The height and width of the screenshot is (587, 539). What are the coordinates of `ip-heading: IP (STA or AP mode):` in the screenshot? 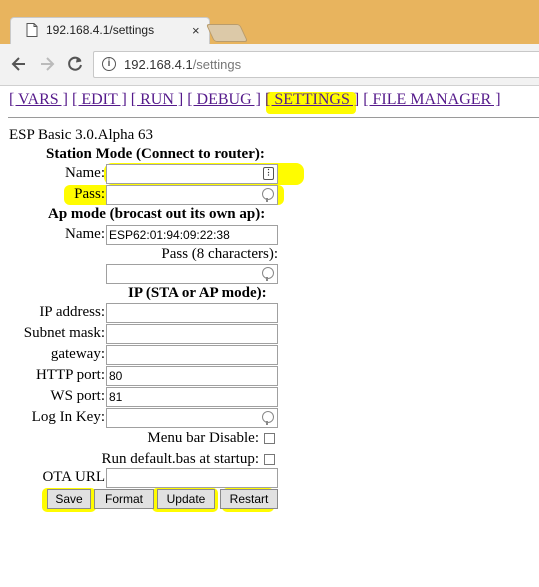 It's located at (197, 293).